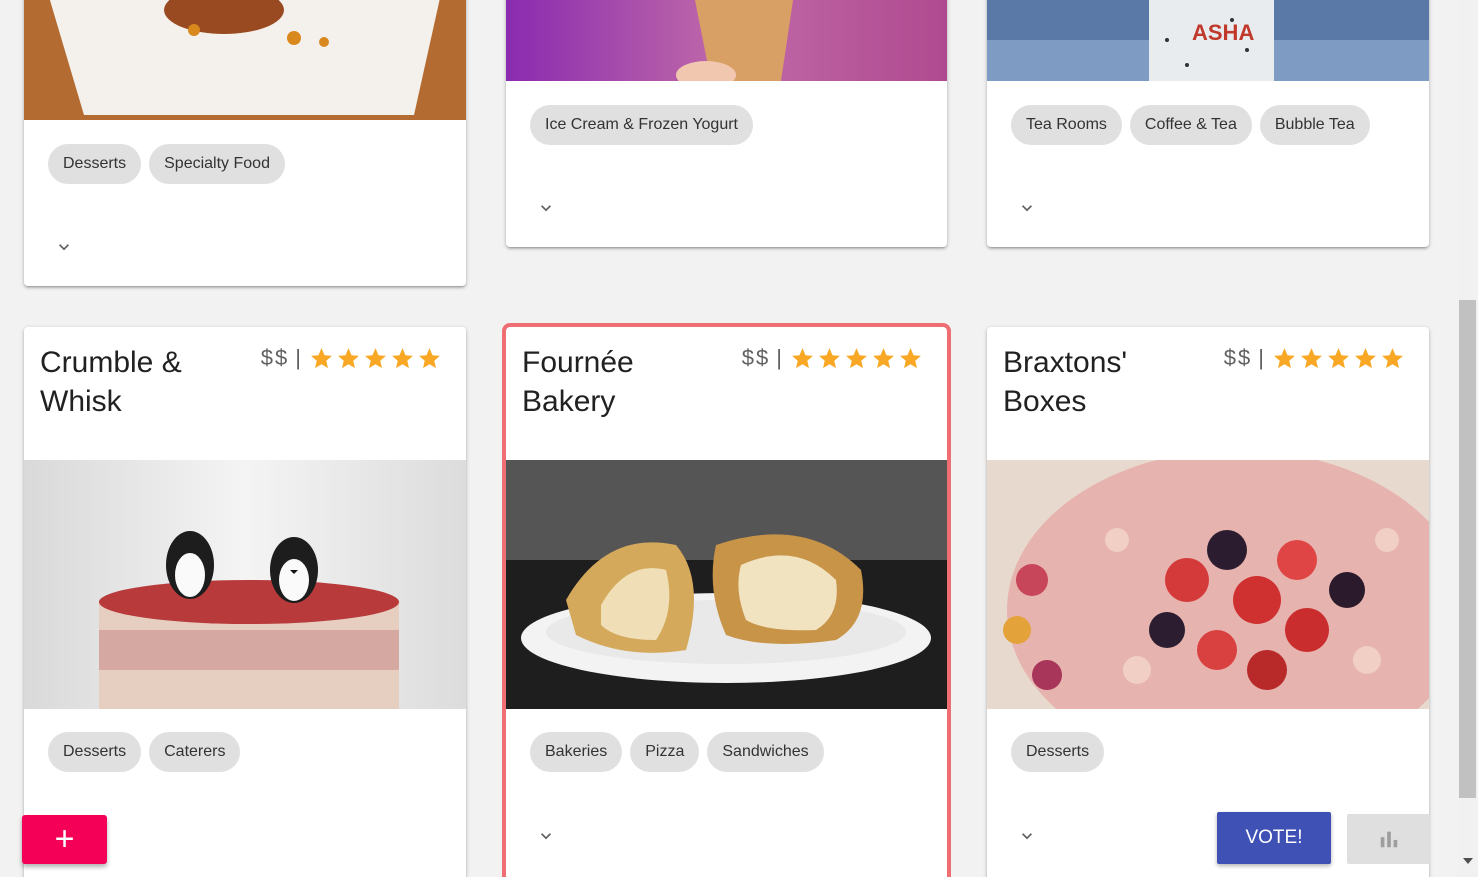 This screenshot has height=877, width=1478. I want to click on restaurant-name: Braxtons' Boxes, so click(1065, 382).